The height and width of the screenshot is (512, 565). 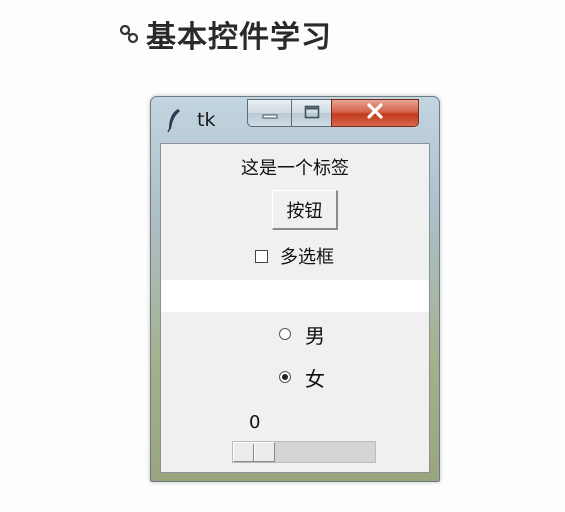 What do you see at coordinates (261, 256) in the screenshot?
I see `checkbox` at bounding box center [261, 256].